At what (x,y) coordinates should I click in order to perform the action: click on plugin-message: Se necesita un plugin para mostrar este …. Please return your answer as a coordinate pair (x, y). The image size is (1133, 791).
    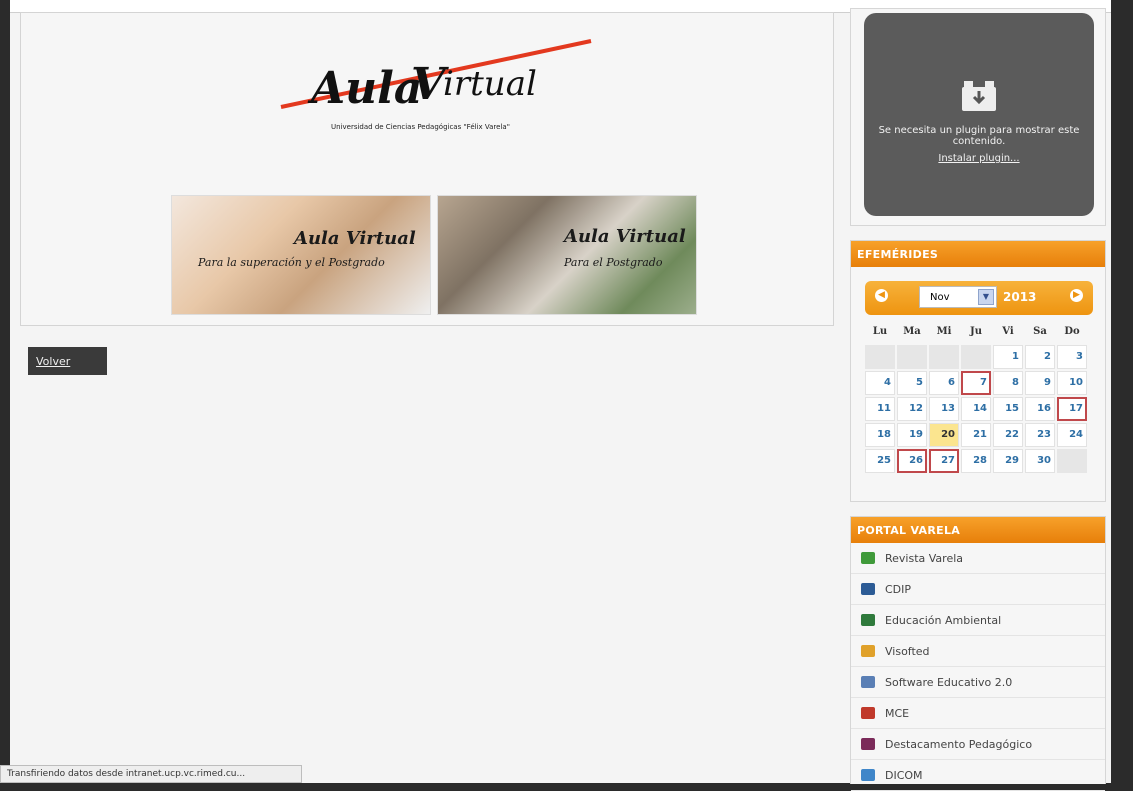
    Looking at the image, I should click on (979, 136).